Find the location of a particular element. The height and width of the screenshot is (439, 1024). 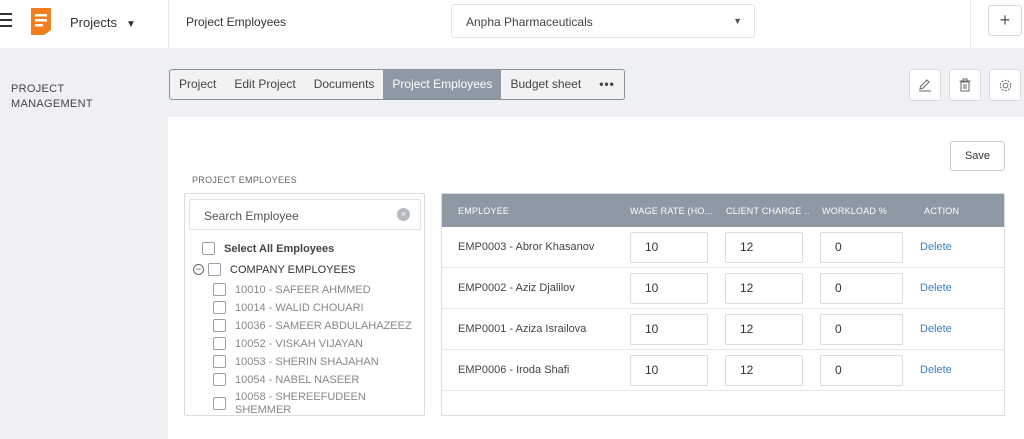

table-row: EMP0001 - Aziza Israilova 10 12 0 Delete is located at coordinates (723, 329).